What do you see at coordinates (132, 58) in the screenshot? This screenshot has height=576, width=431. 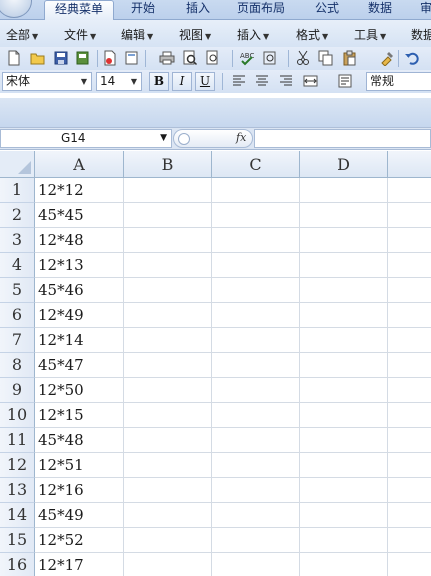 I see `page-setup-icon` at bounding box center [132, 58].